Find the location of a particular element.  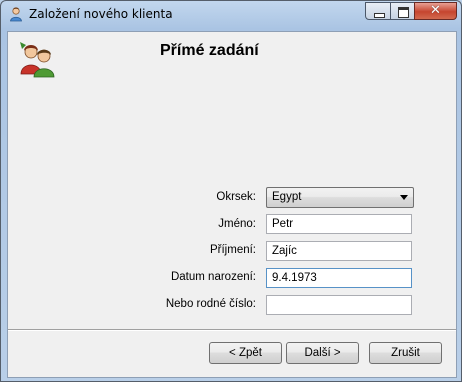

maximize-button is located at coordinates (402, 11).